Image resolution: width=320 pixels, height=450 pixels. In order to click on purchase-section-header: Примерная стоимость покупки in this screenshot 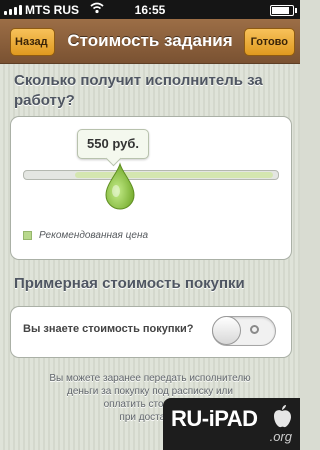, I will do `click(129, 283)`.